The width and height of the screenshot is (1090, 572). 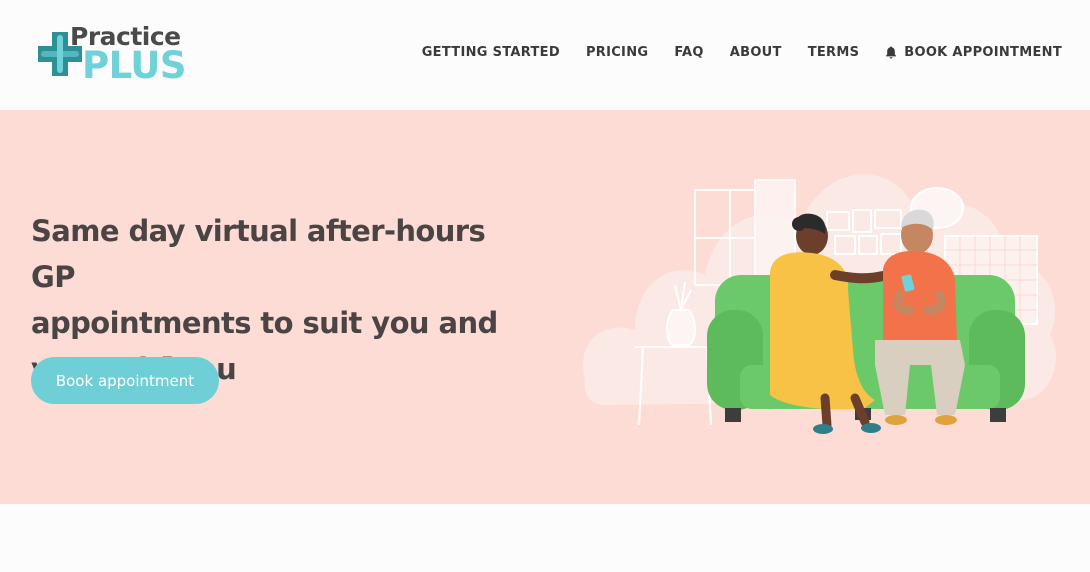 What do you see at coordinates (756, 52) in the screenshot?
I see `nav-about: ABOUT` at bounding box center [756, 52].